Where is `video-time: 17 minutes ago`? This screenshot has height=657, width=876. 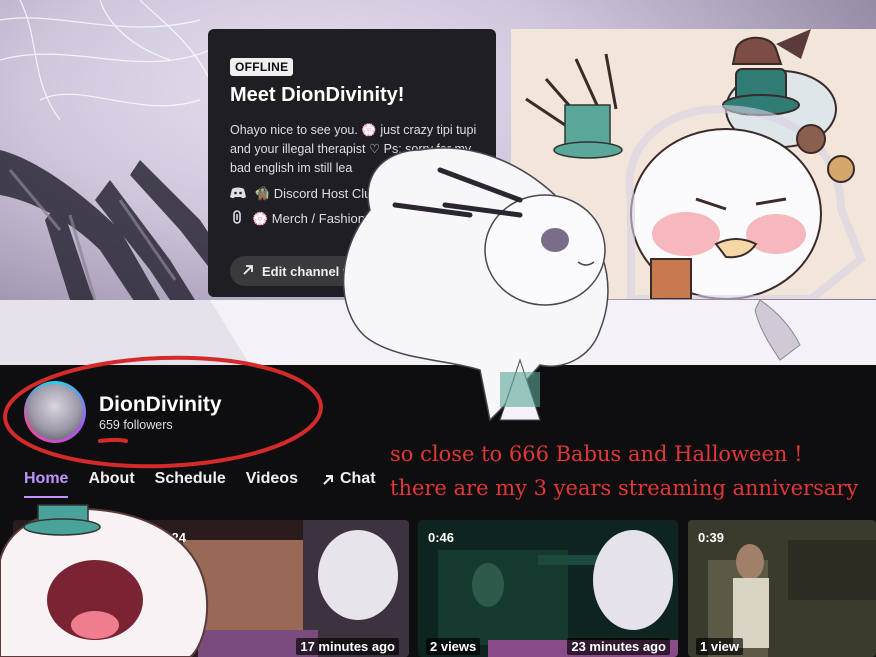
video-time: 17 minutes ago is located at coordinates (347, 646).